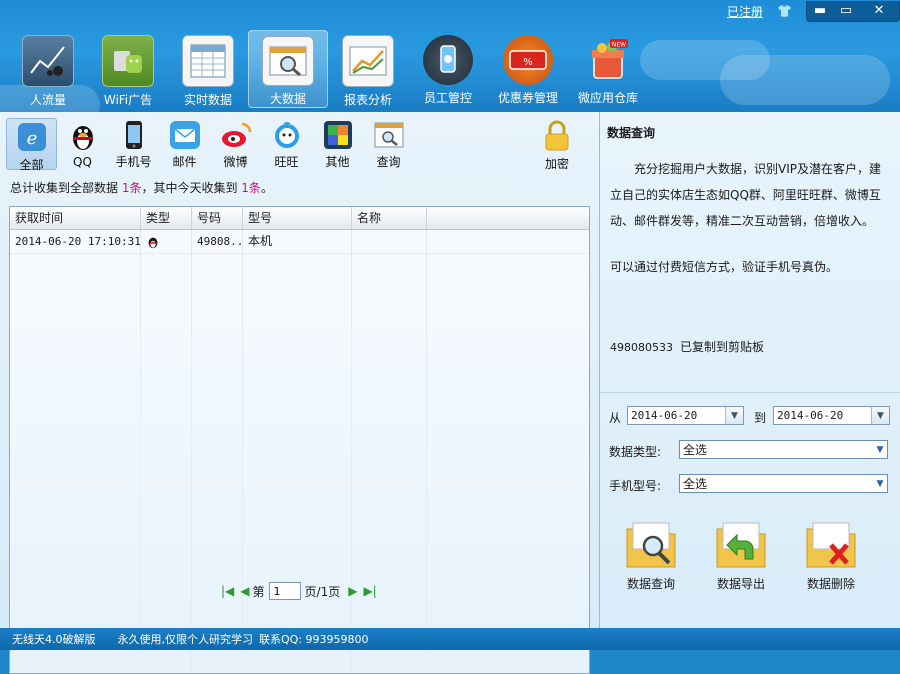 The image size is (900, 674). I want to click on tab-email: 邮件, so click(184, 144).